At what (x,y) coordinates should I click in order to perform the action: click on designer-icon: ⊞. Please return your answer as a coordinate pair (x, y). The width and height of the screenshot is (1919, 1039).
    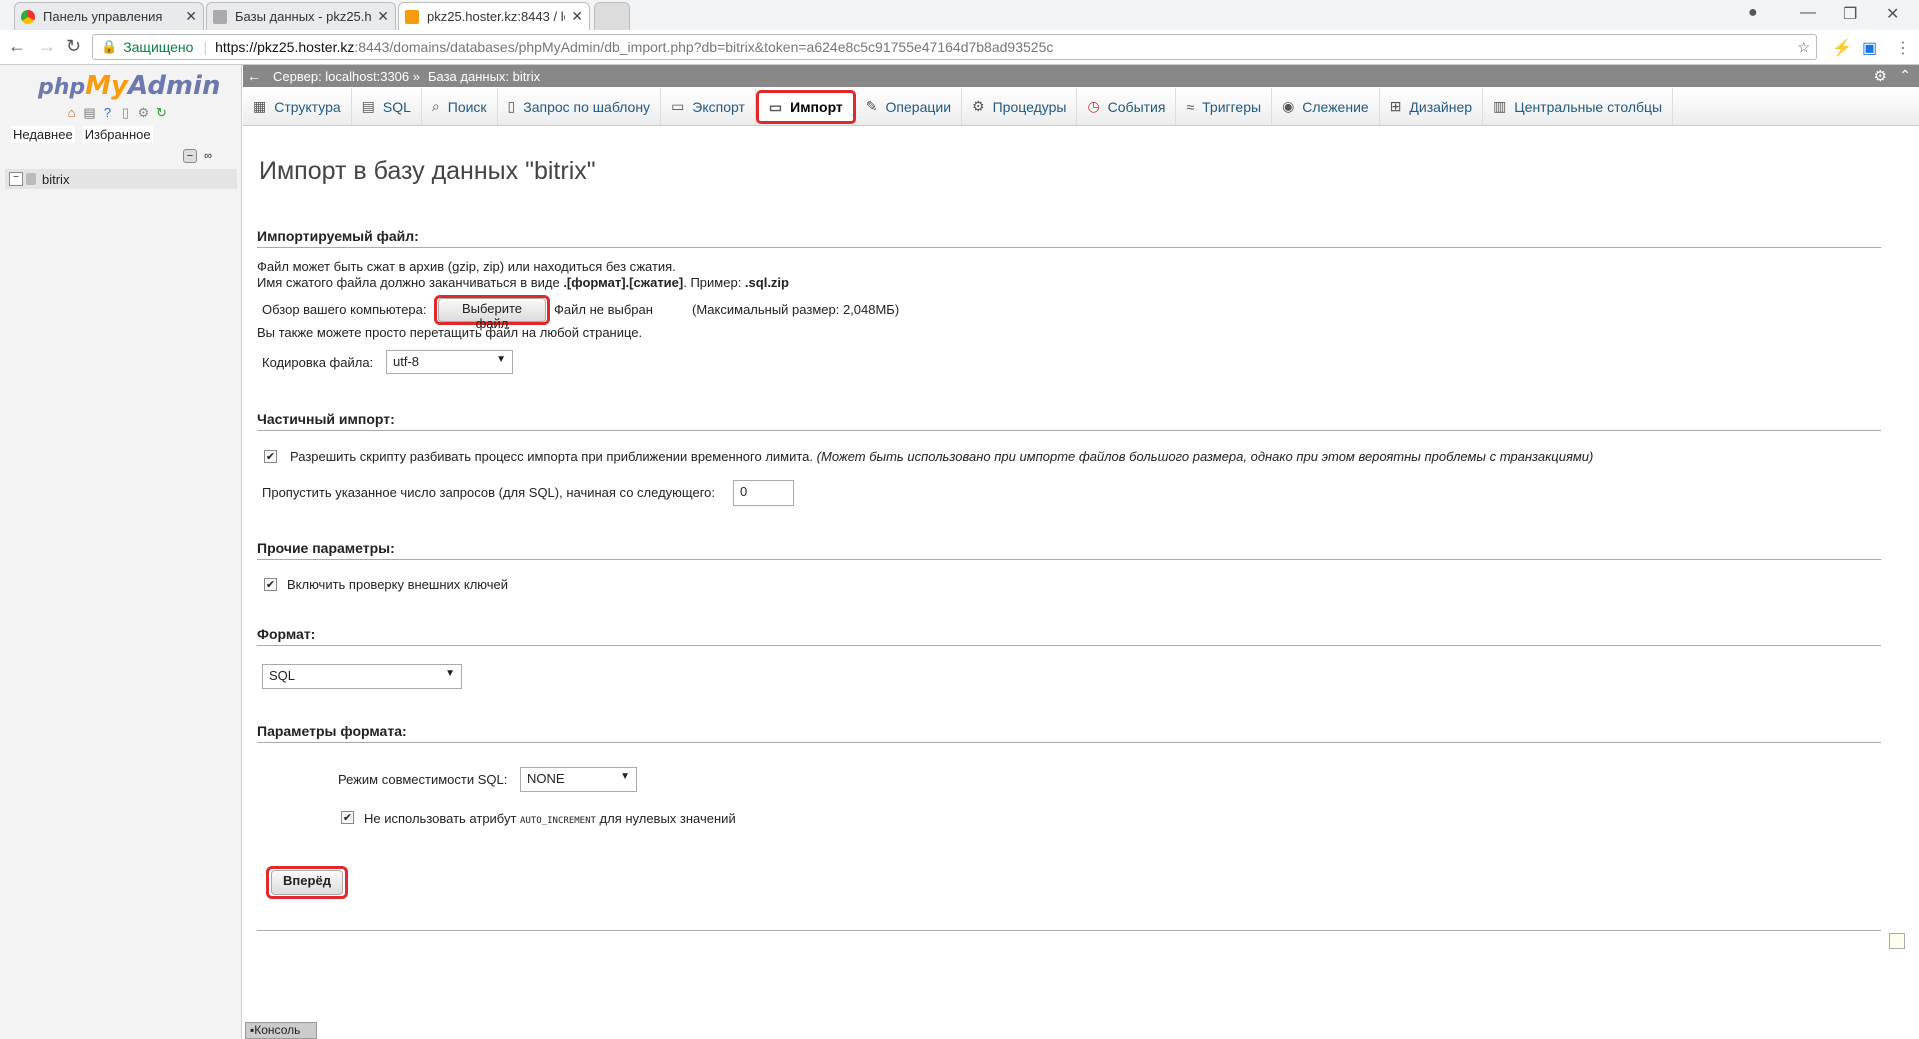
    Looking at the image, I should click on (1395, 106).